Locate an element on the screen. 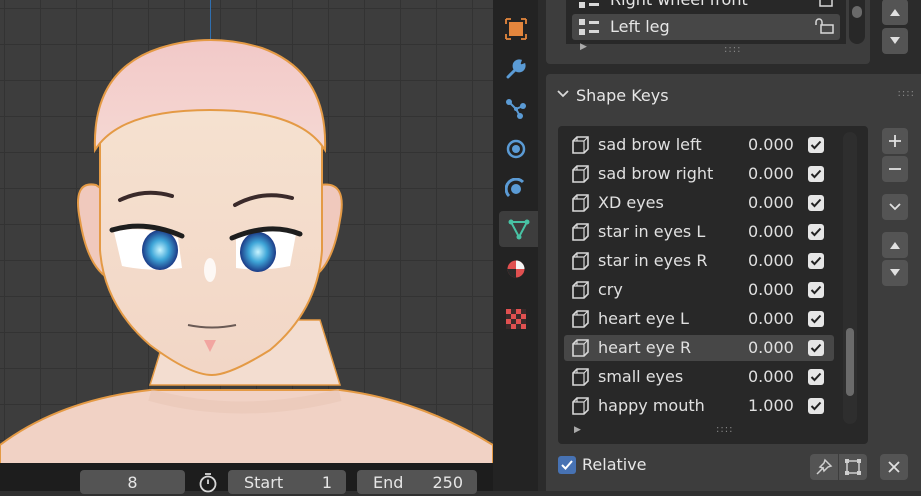 This screenshot has height=496, width=921. shape-key-row: star in eyes R 0.000 is located at coordinates (699, 261).